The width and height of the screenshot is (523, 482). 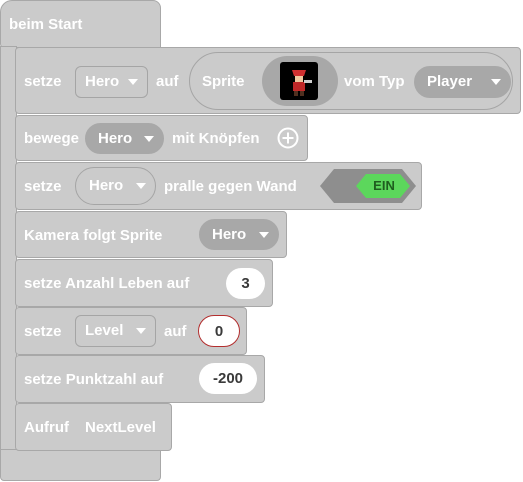 What do you see at coordinates (230, 186) in the screenshot?
I see `wall-label: pralle gegen Wand` at bounding box center [230, 186].